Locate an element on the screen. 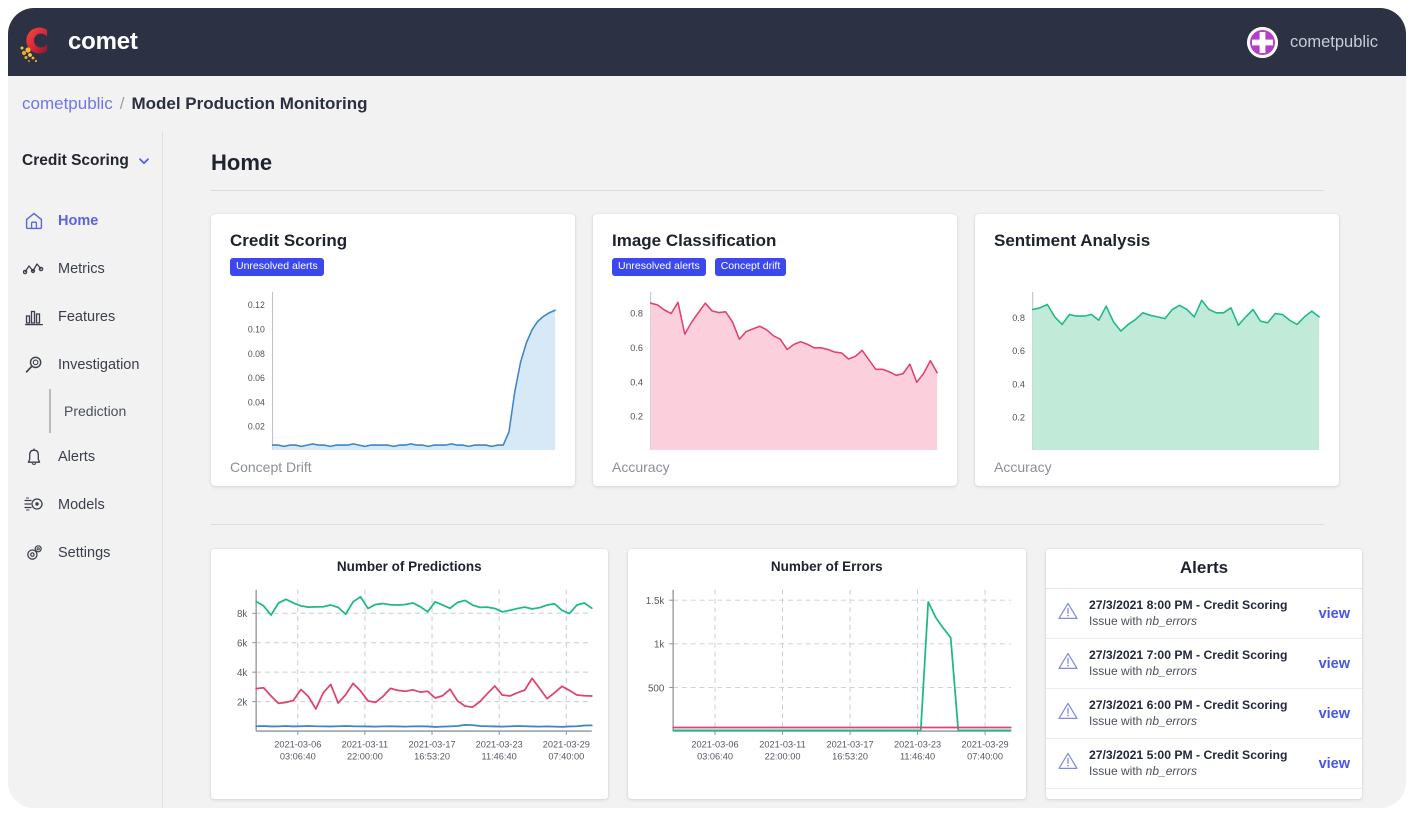 This screenshot has width=1422, height=816. magnifier-icon is located at coordinates (34, 365).